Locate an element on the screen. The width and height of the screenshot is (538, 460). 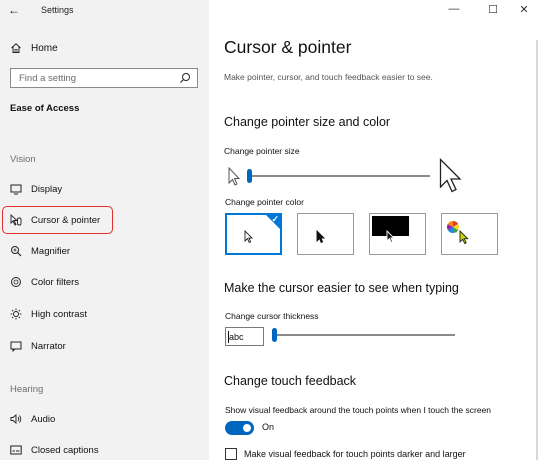
selection-highlight is located at coordinates (57, 220).